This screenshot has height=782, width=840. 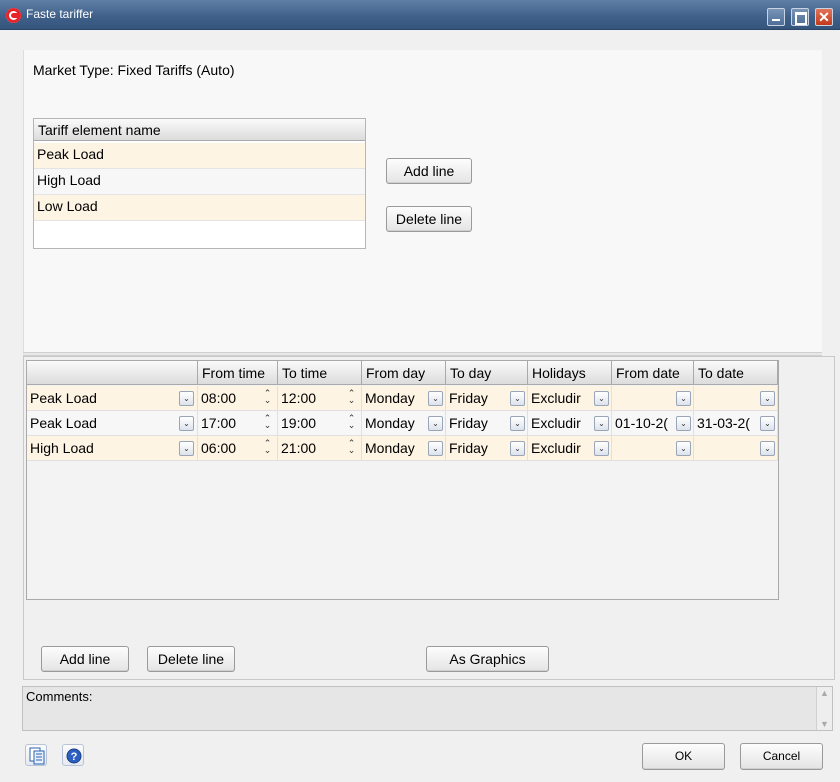 I want to click on to-time-value: 12:00, so click(x=299, y=398).